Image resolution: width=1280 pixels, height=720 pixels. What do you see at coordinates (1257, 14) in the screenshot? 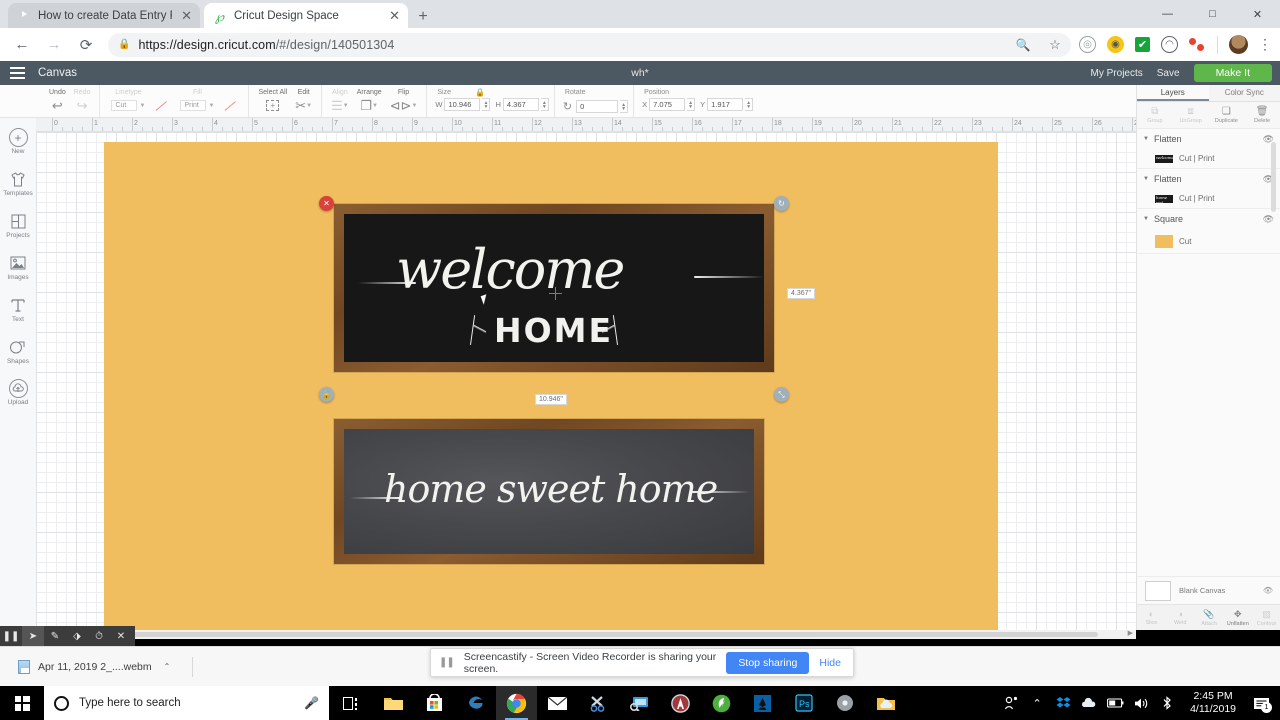
I see `close-window-button: ✕` at bounding box center [1257, 14].